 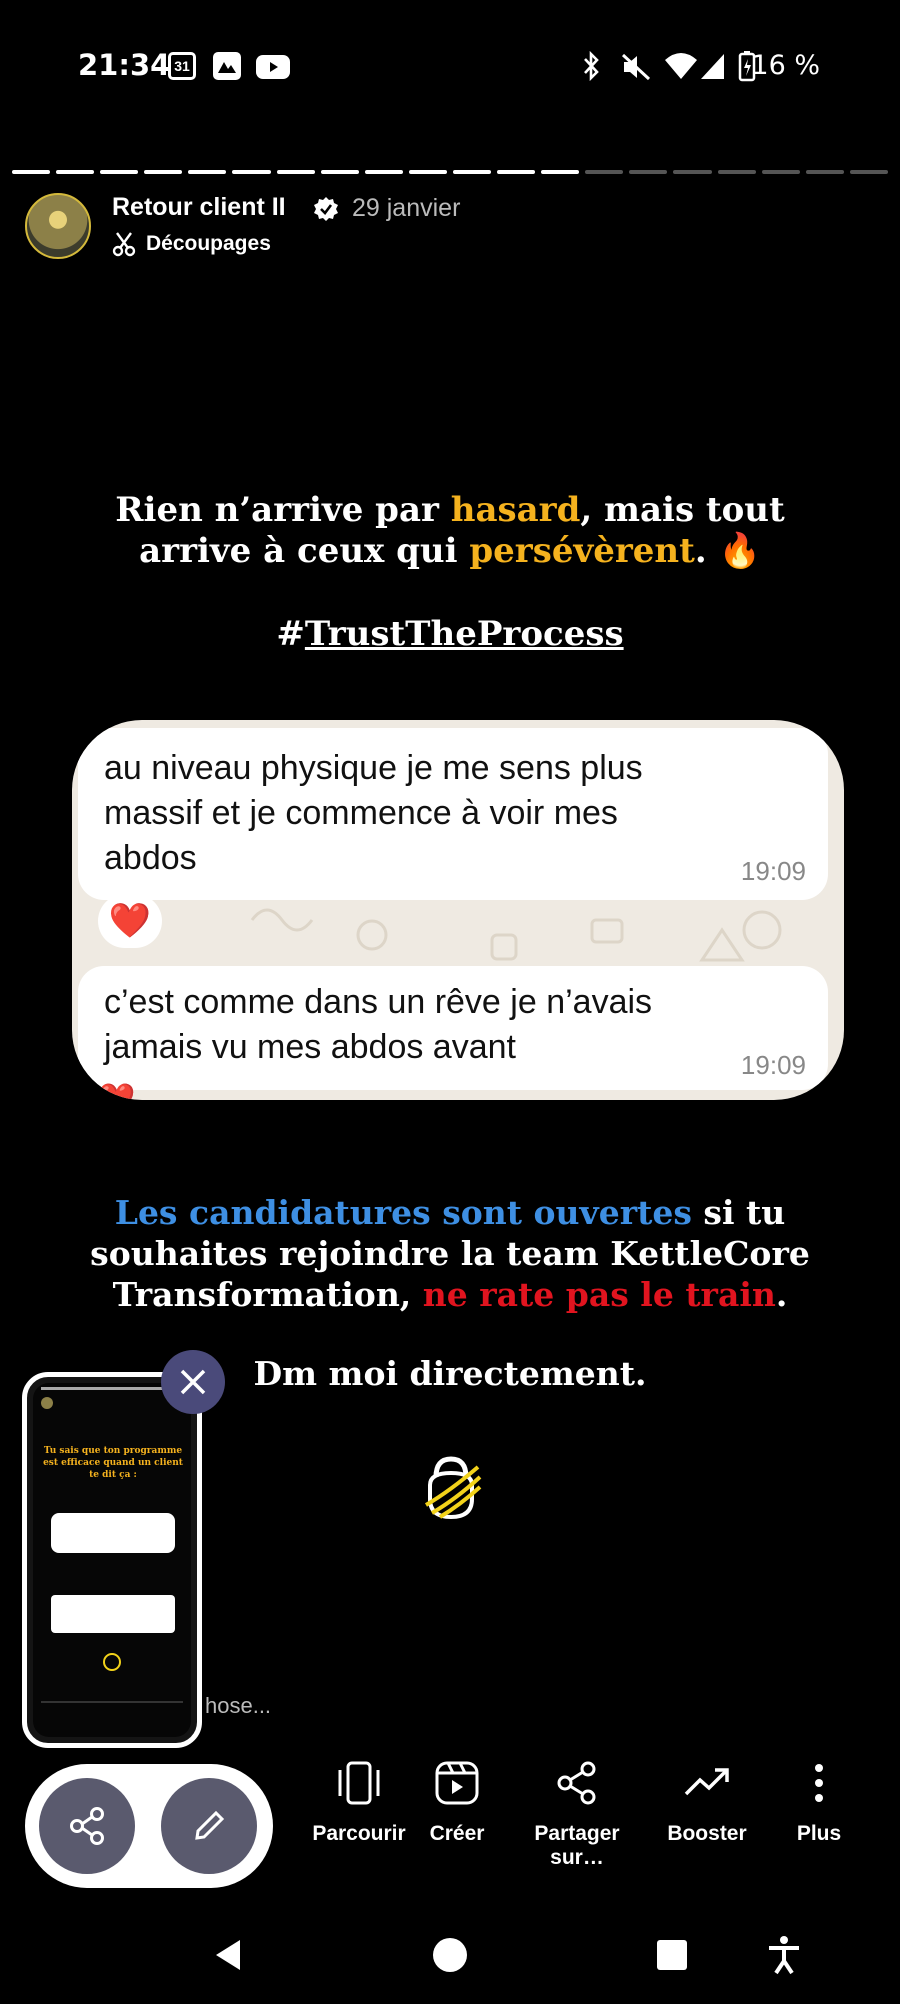 What do you see at coordinates (406, 208) in the screenshot?
I see `story-date: 29 janvier` at bounding box center [406, 208].